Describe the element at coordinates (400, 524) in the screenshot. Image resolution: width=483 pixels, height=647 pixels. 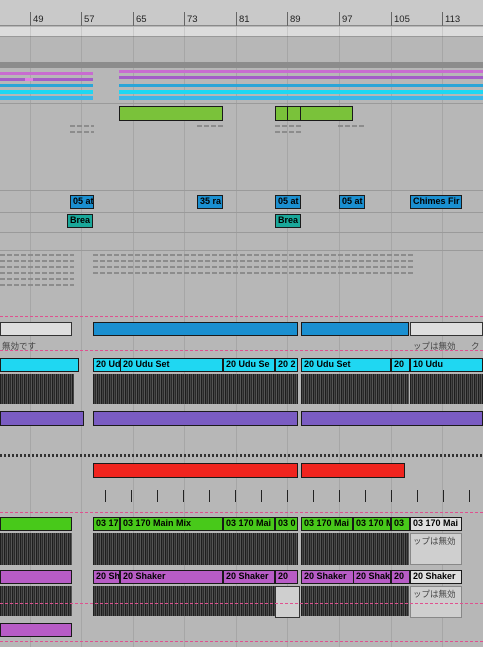
I see `clip: 03` at that location.